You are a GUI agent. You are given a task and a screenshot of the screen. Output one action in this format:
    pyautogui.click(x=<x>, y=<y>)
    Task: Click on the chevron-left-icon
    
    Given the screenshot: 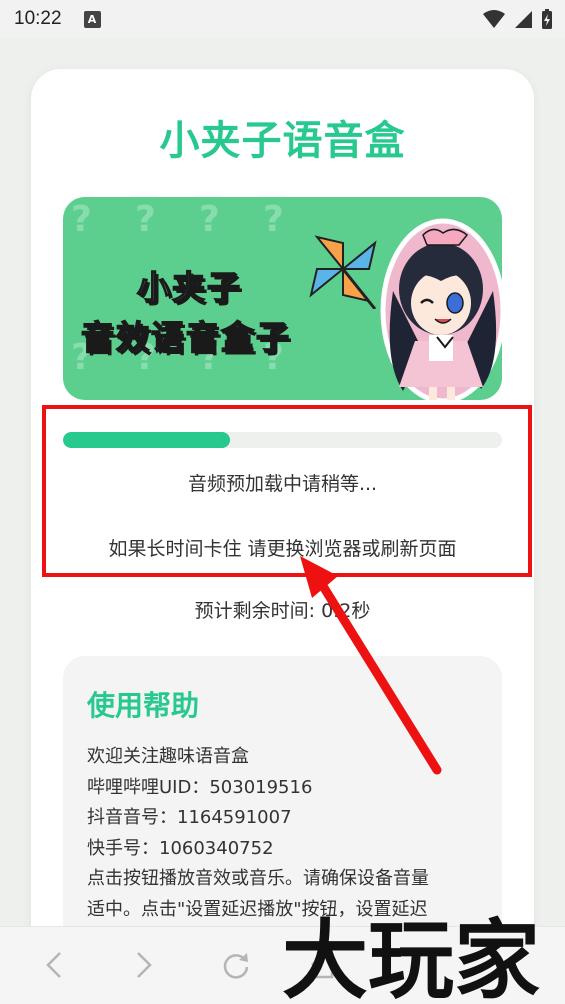 What is the action you would take?
    pyautogui.click(x=53, y=965)
    